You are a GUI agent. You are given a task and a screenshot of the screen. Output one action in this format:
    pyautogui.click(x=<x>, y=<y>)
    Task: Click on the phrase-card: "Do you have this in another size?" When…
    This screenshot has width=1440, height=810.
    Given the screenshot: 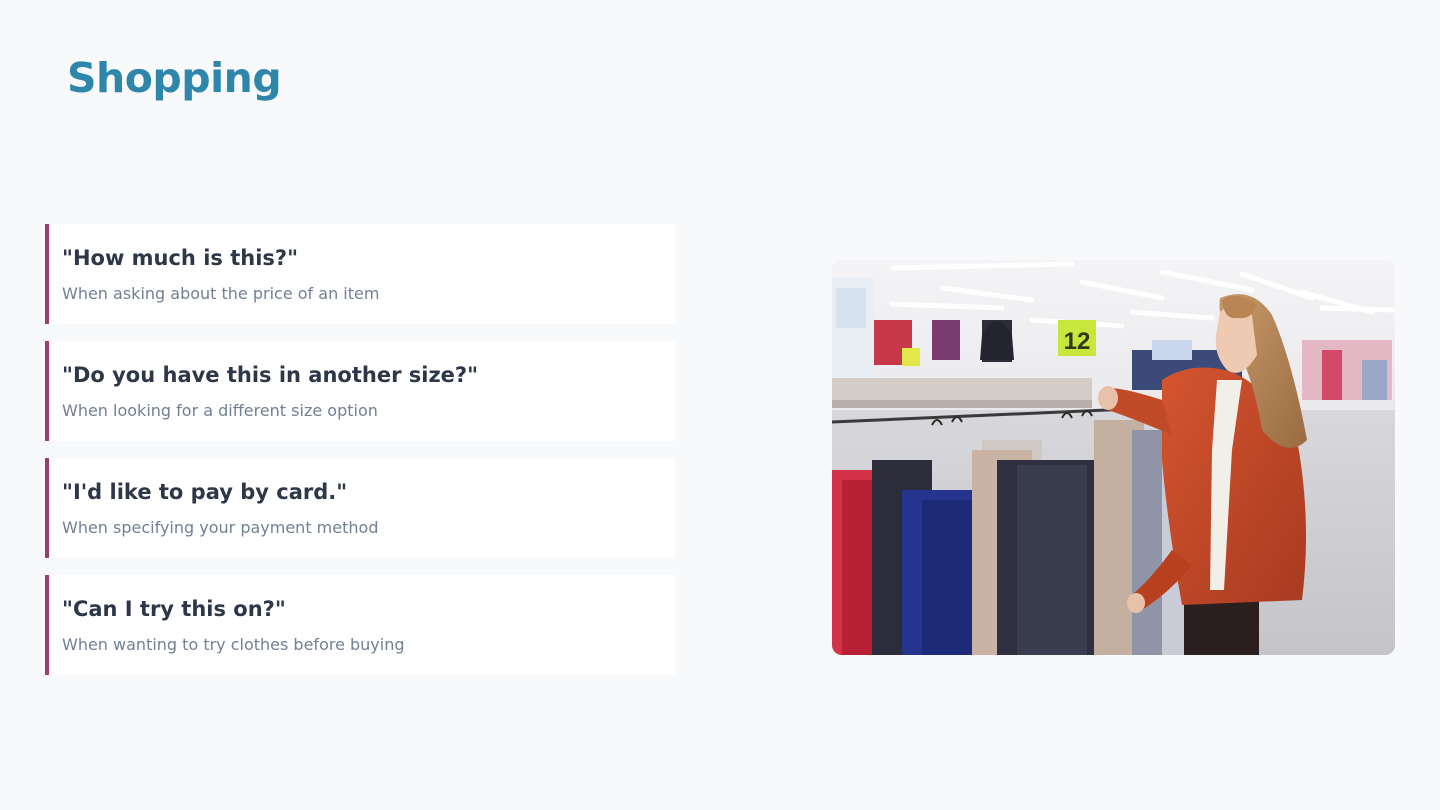 What is the action you would take?
    pyautogui.click(x=360, y=391)
    